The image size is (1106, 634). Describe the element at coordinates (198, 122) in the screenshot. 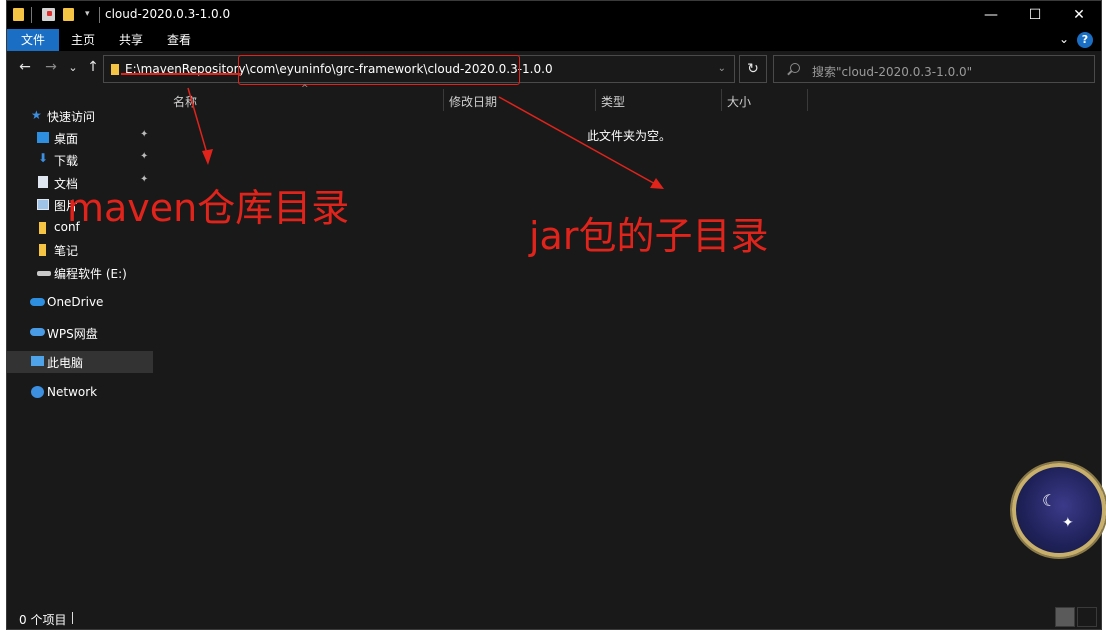

I see `arrow-to-repository` at that location.